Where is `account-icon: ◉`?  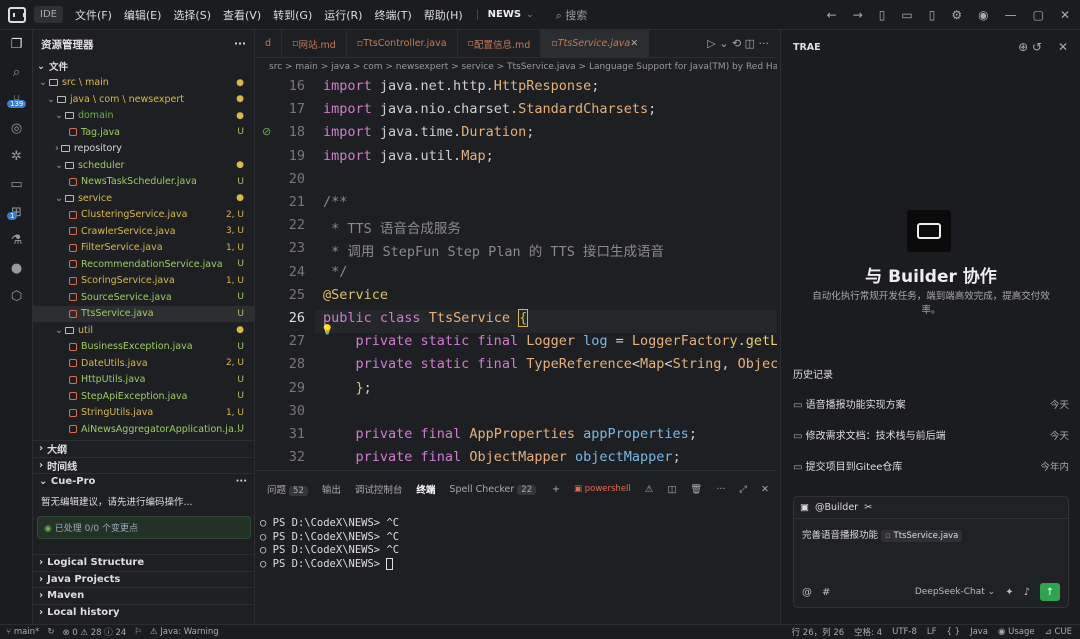 account-icon: ◉ is located at coordinates (983, 15).